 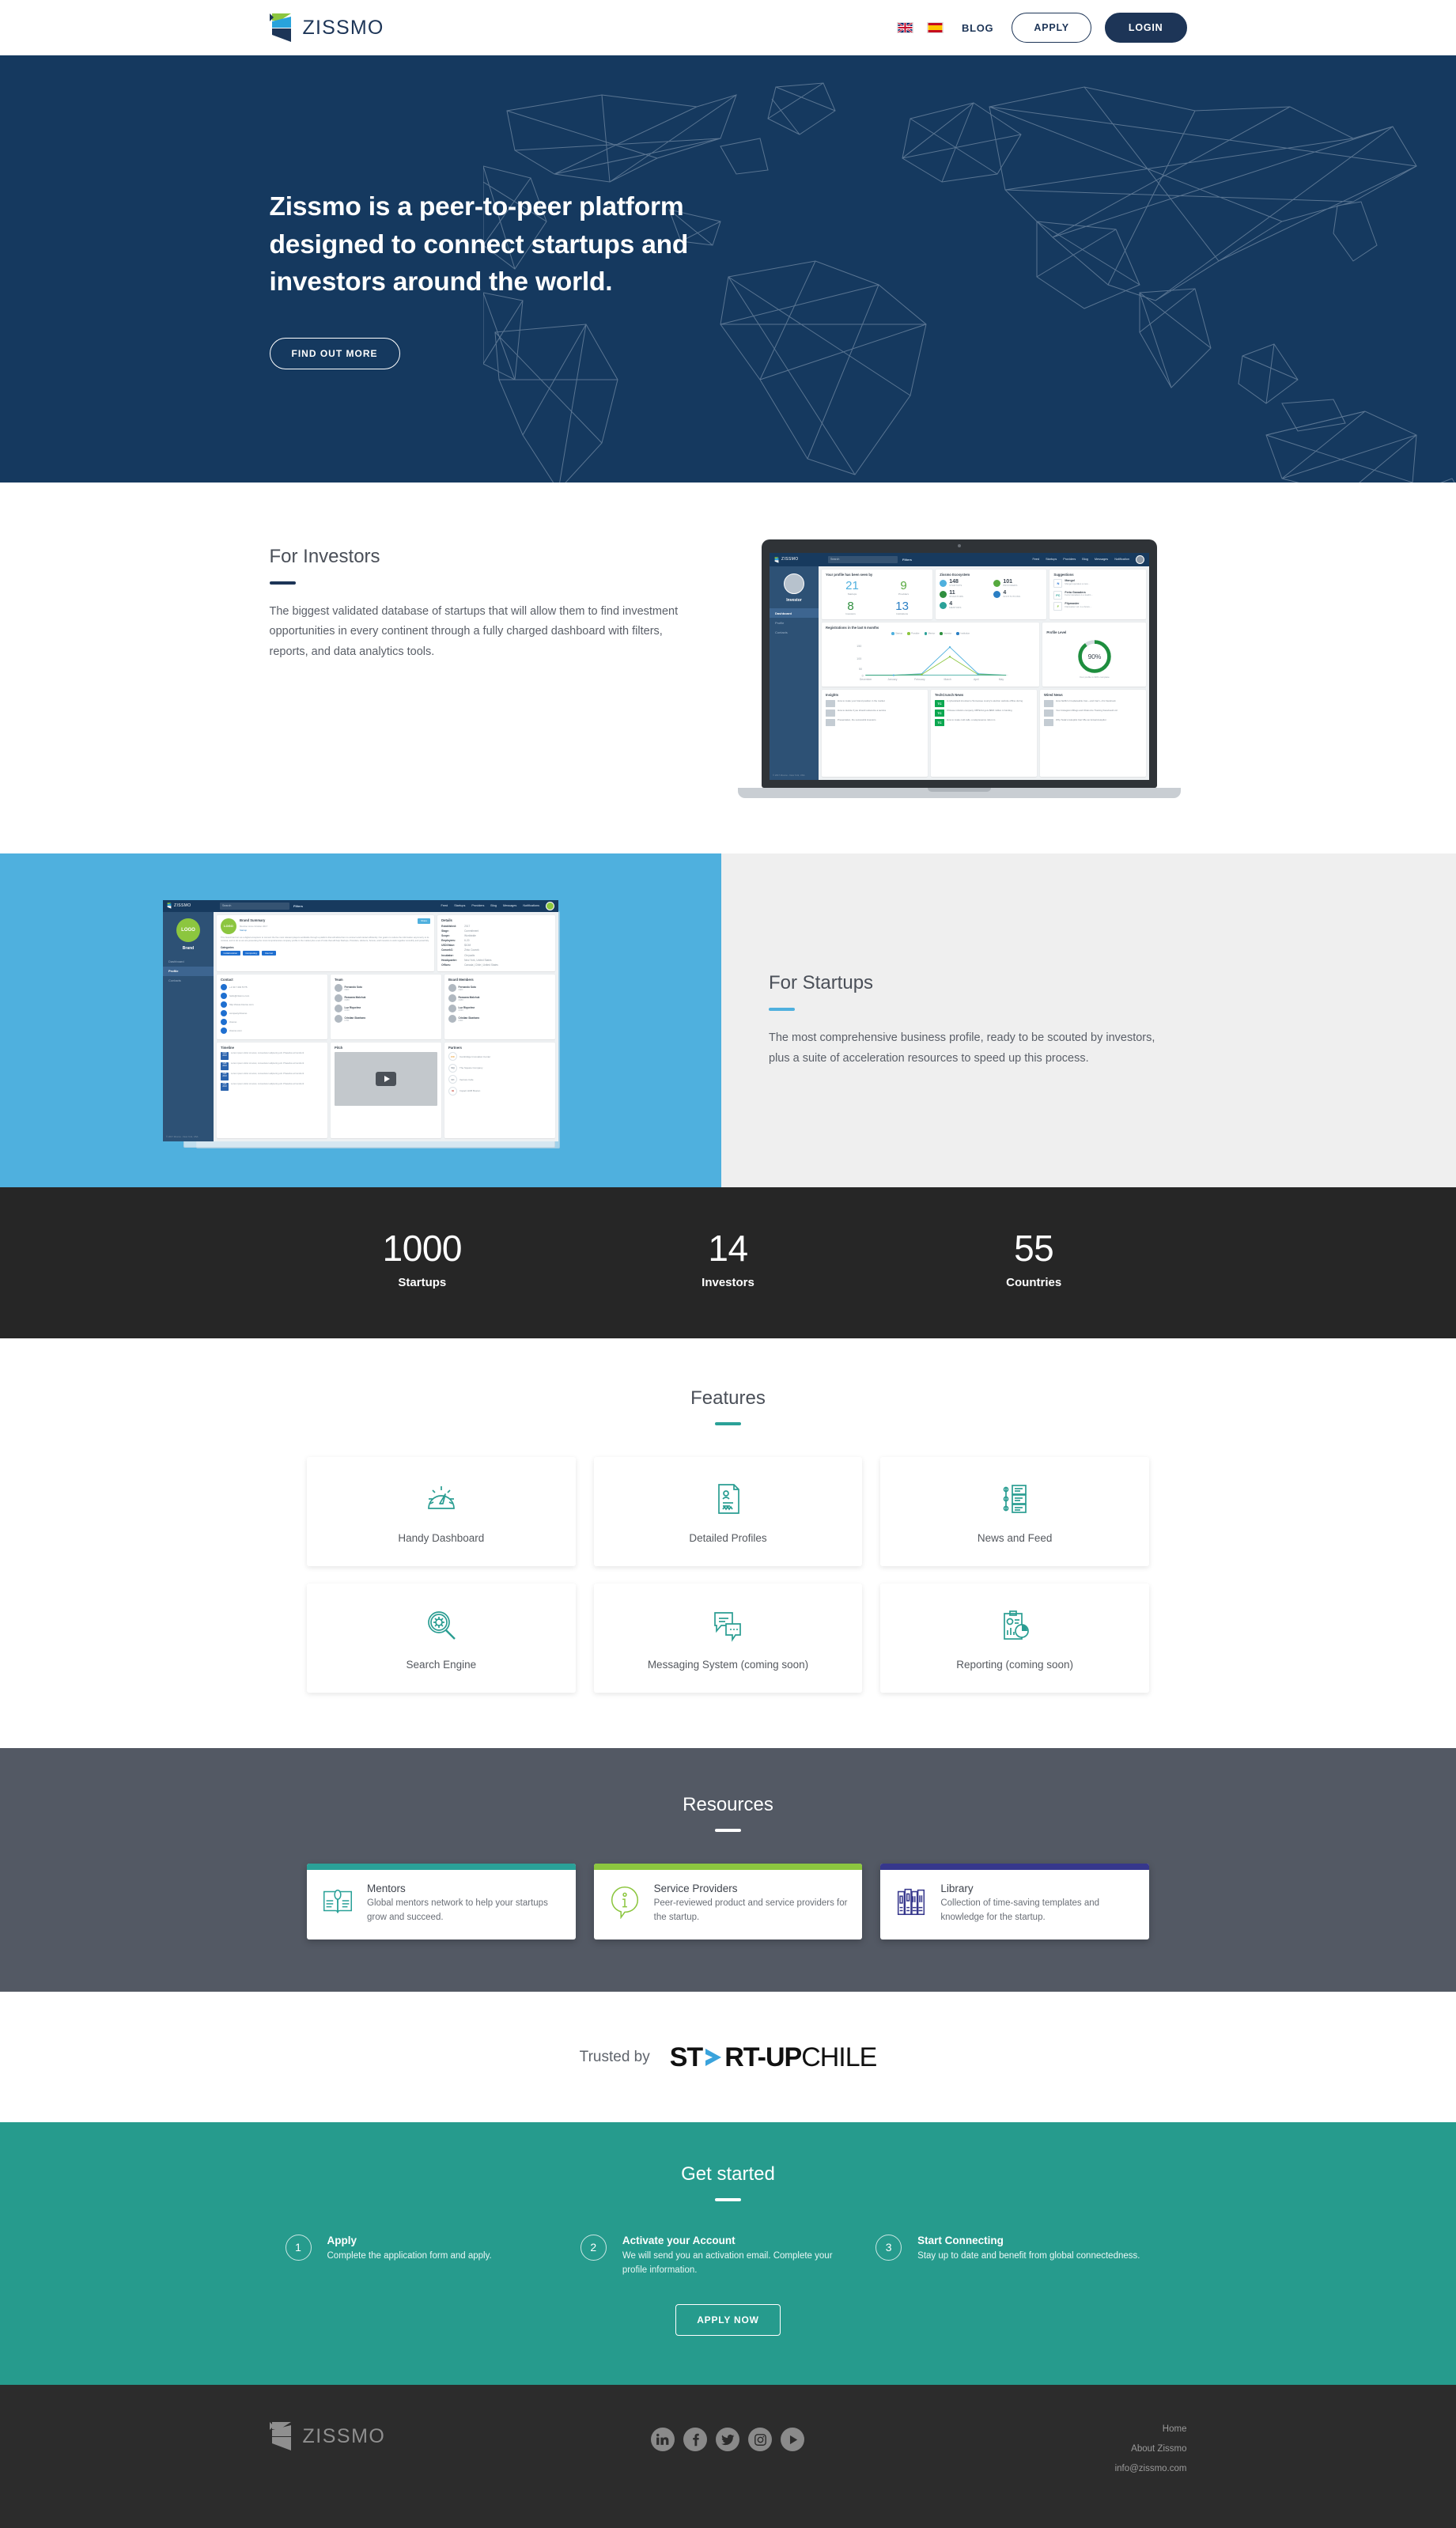 What do you see at coordinates (509, 905) in the screenshot?
I see `profile-nav-item: Messages` at bounding box center [509, 905].